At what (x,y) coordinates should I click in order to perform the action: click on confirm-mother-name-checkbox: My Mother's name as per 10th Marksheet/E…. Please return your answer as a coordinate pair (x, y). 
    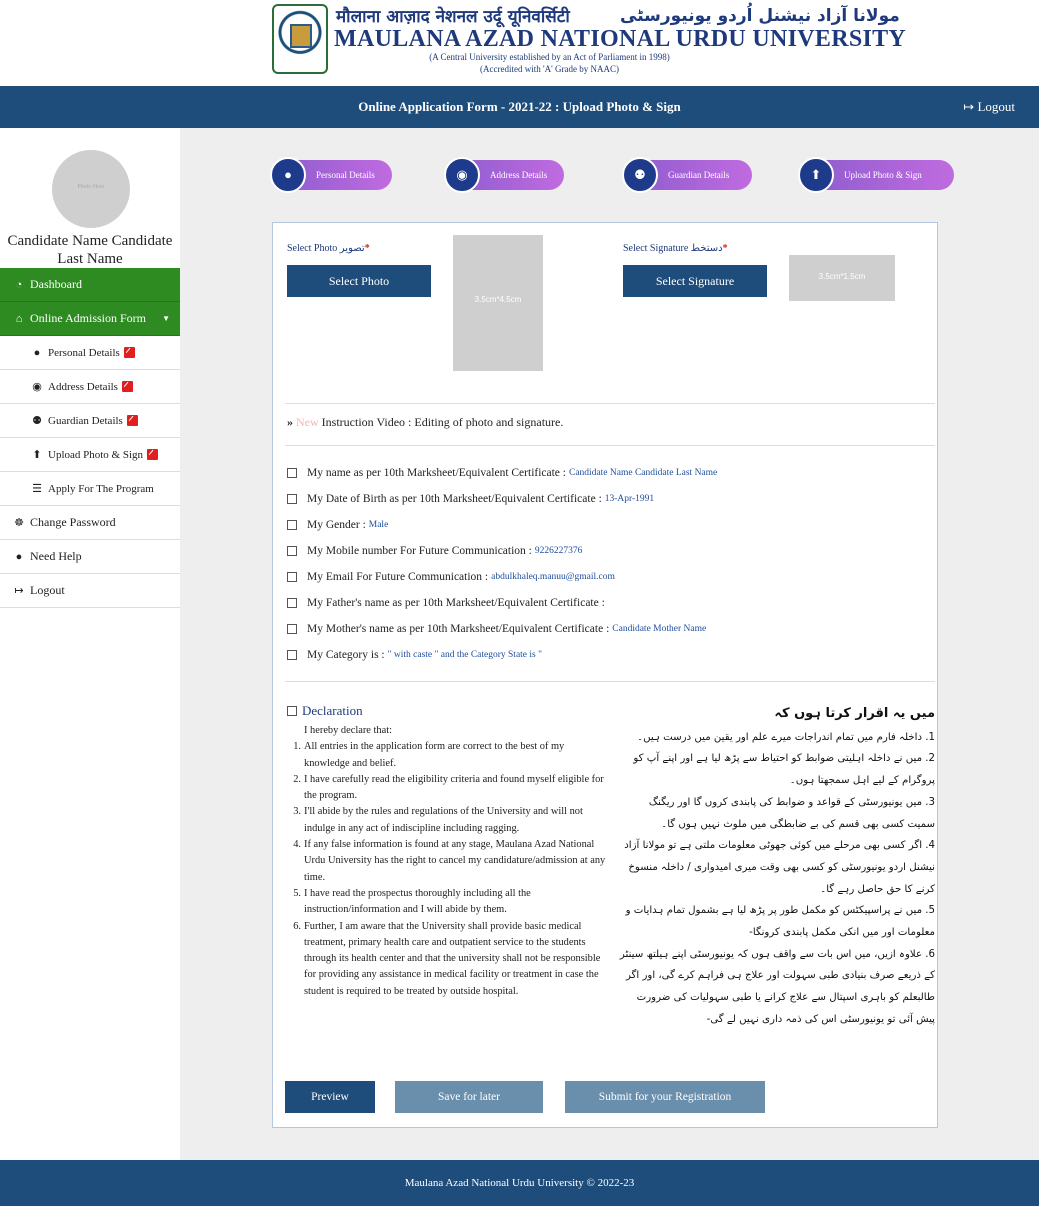
    Looking at the image, I should click on (496, 629).